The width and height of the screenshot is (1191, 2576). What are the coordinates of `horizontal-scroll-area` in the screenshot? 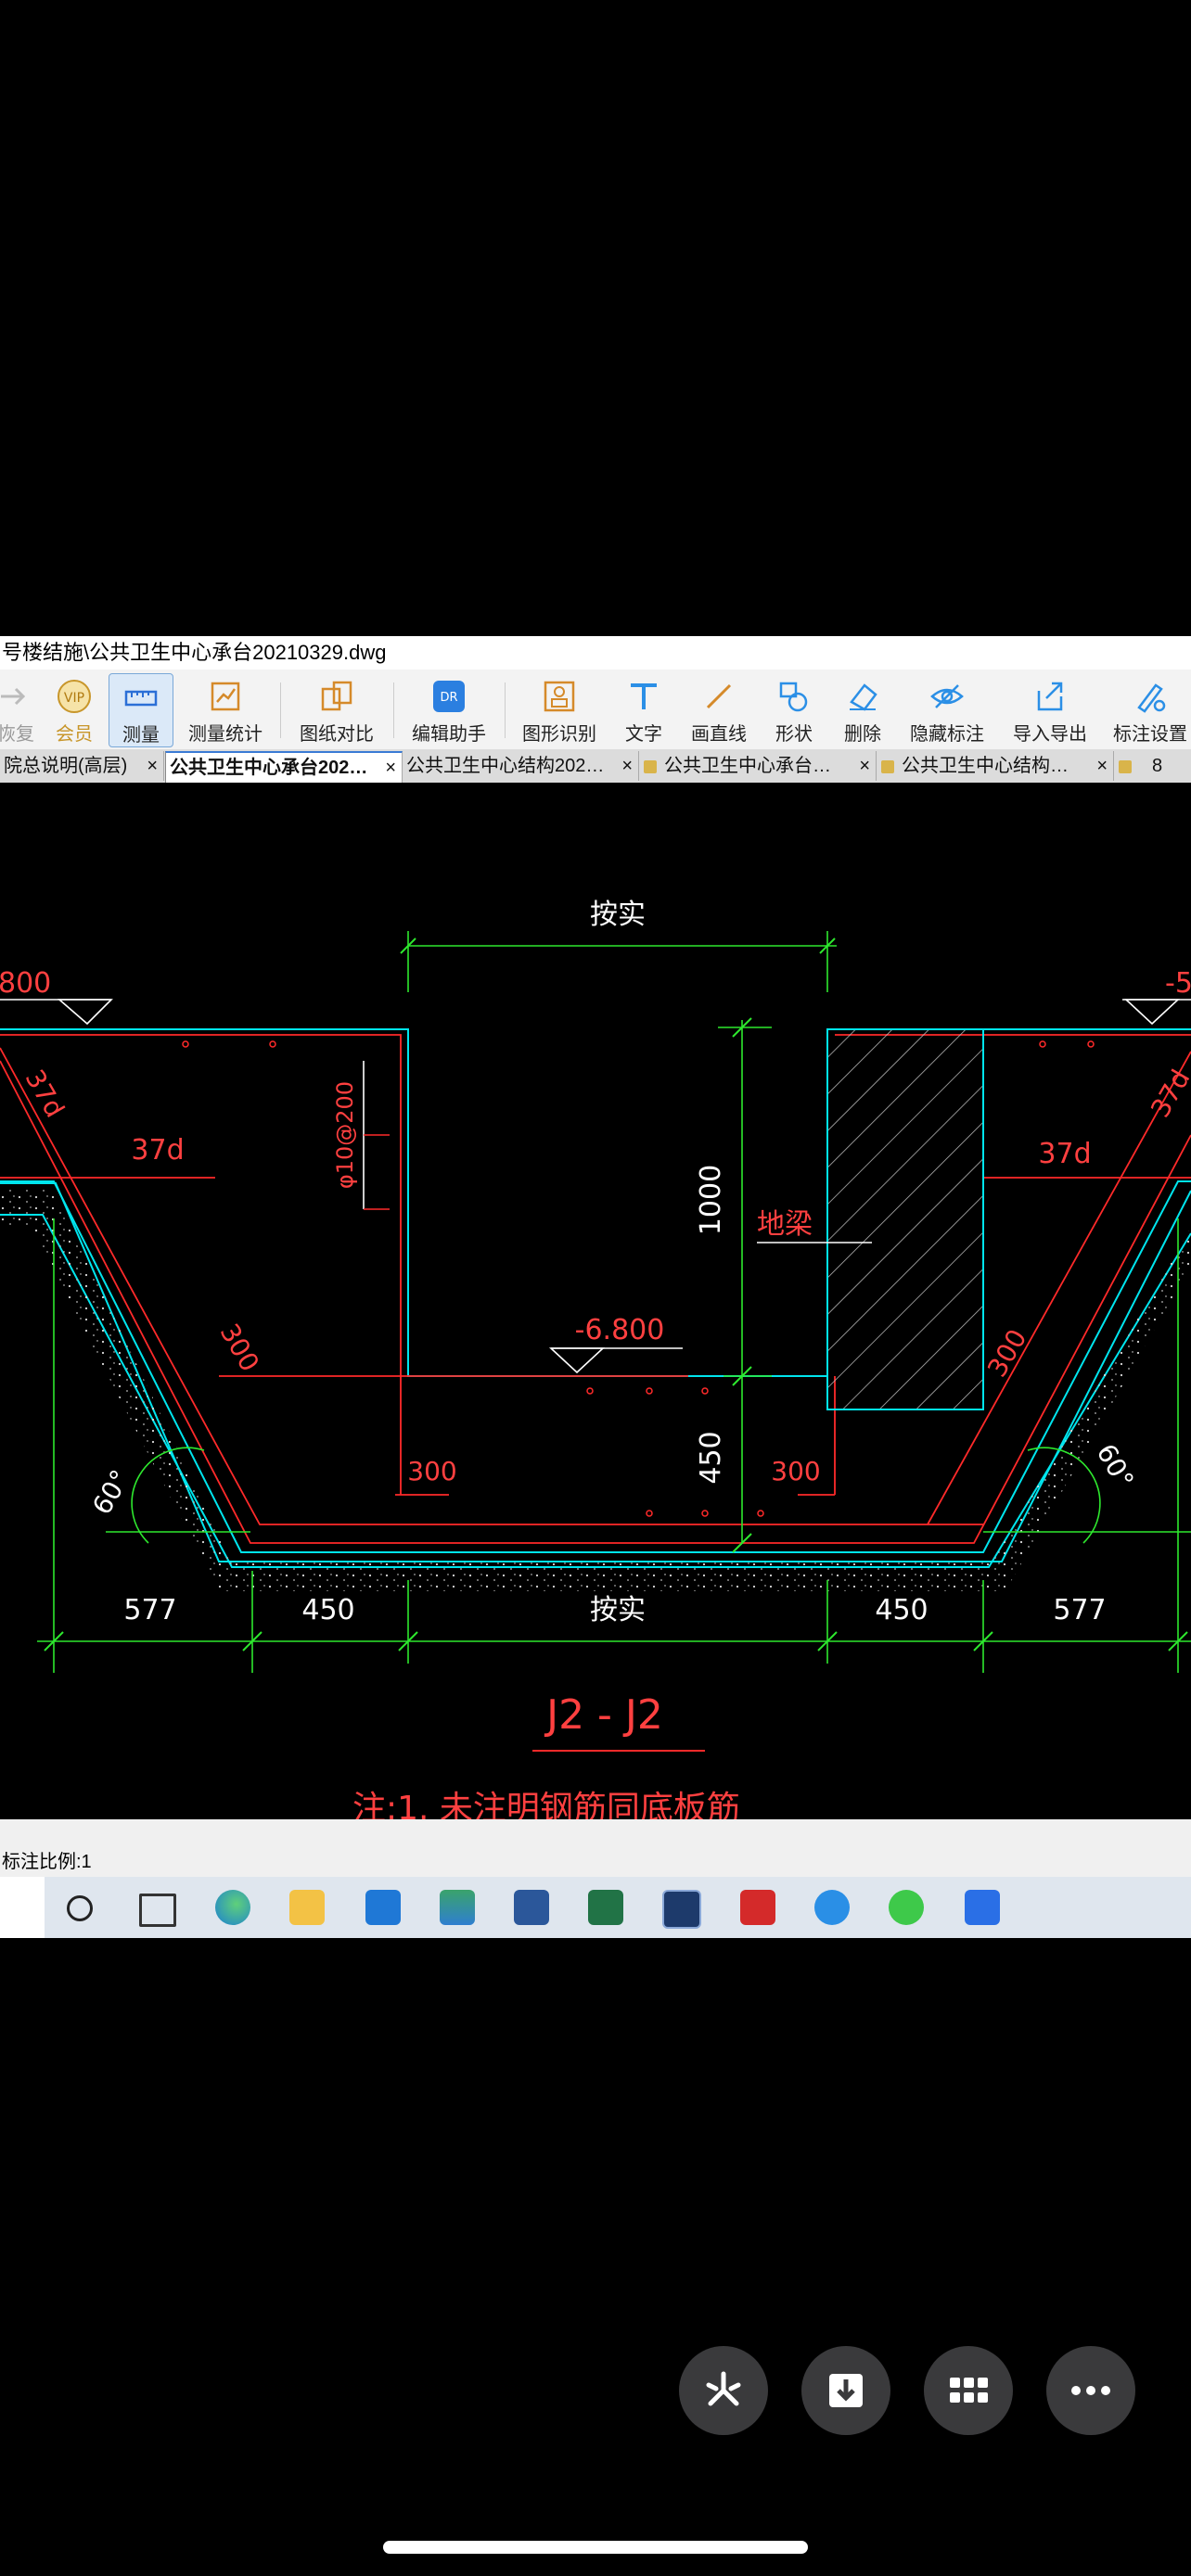 It's located at (595, 1833).